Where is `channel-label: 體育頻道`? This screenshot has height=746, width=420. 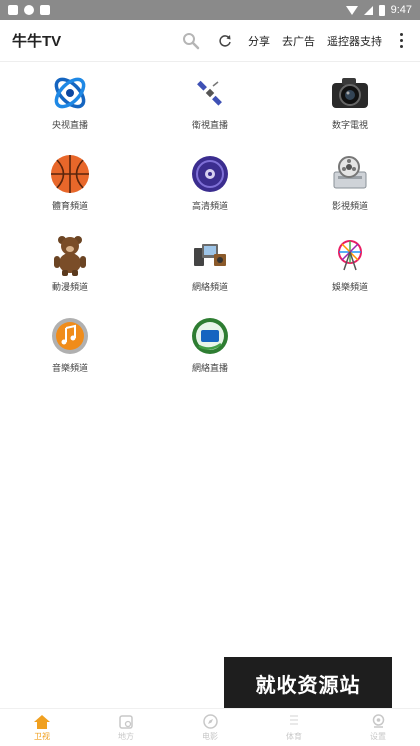 channel-label: 體育頻道 is located at coordinates (69, 206).